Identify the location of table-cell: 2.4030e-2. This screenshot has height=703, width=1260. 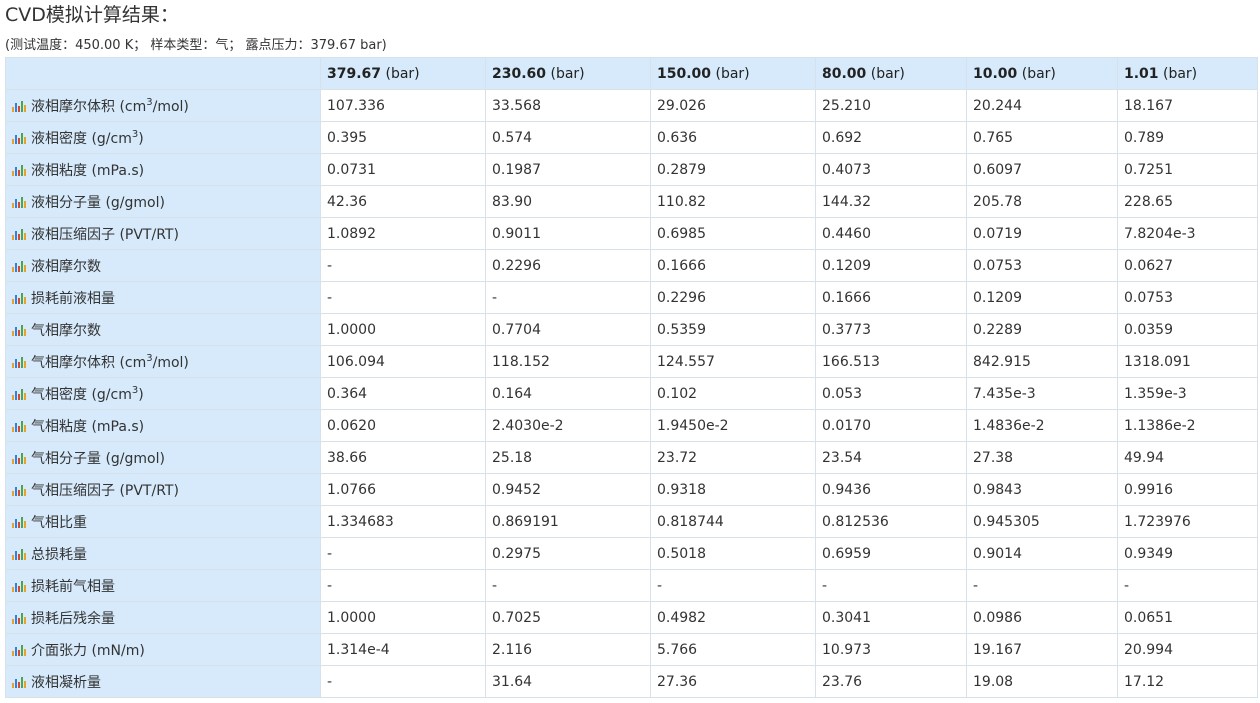
(568, 425).